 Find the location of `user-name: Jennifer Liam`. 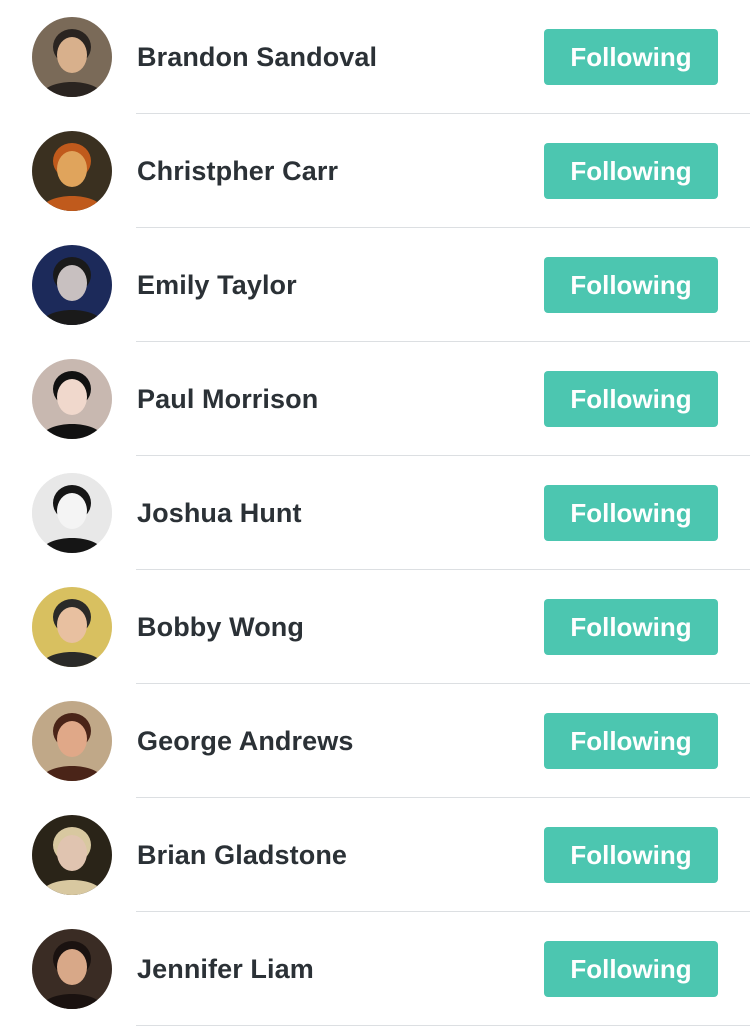

user-name: Jennifer Liam is located at coordinates (225, 969).